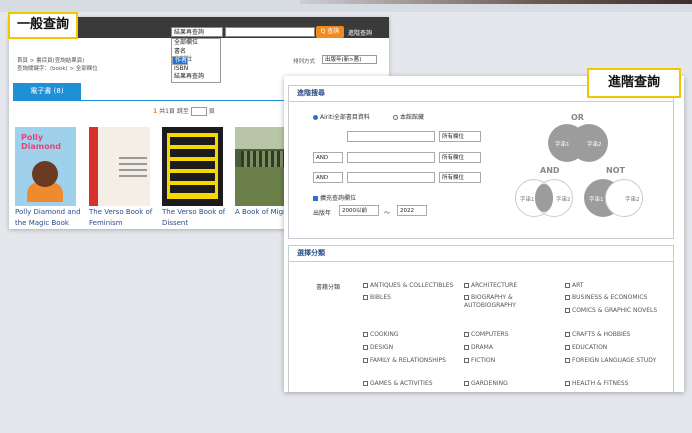 The image size is (692, 433). I want to click on field-select-2: 所有欄位, so click(460, 157).